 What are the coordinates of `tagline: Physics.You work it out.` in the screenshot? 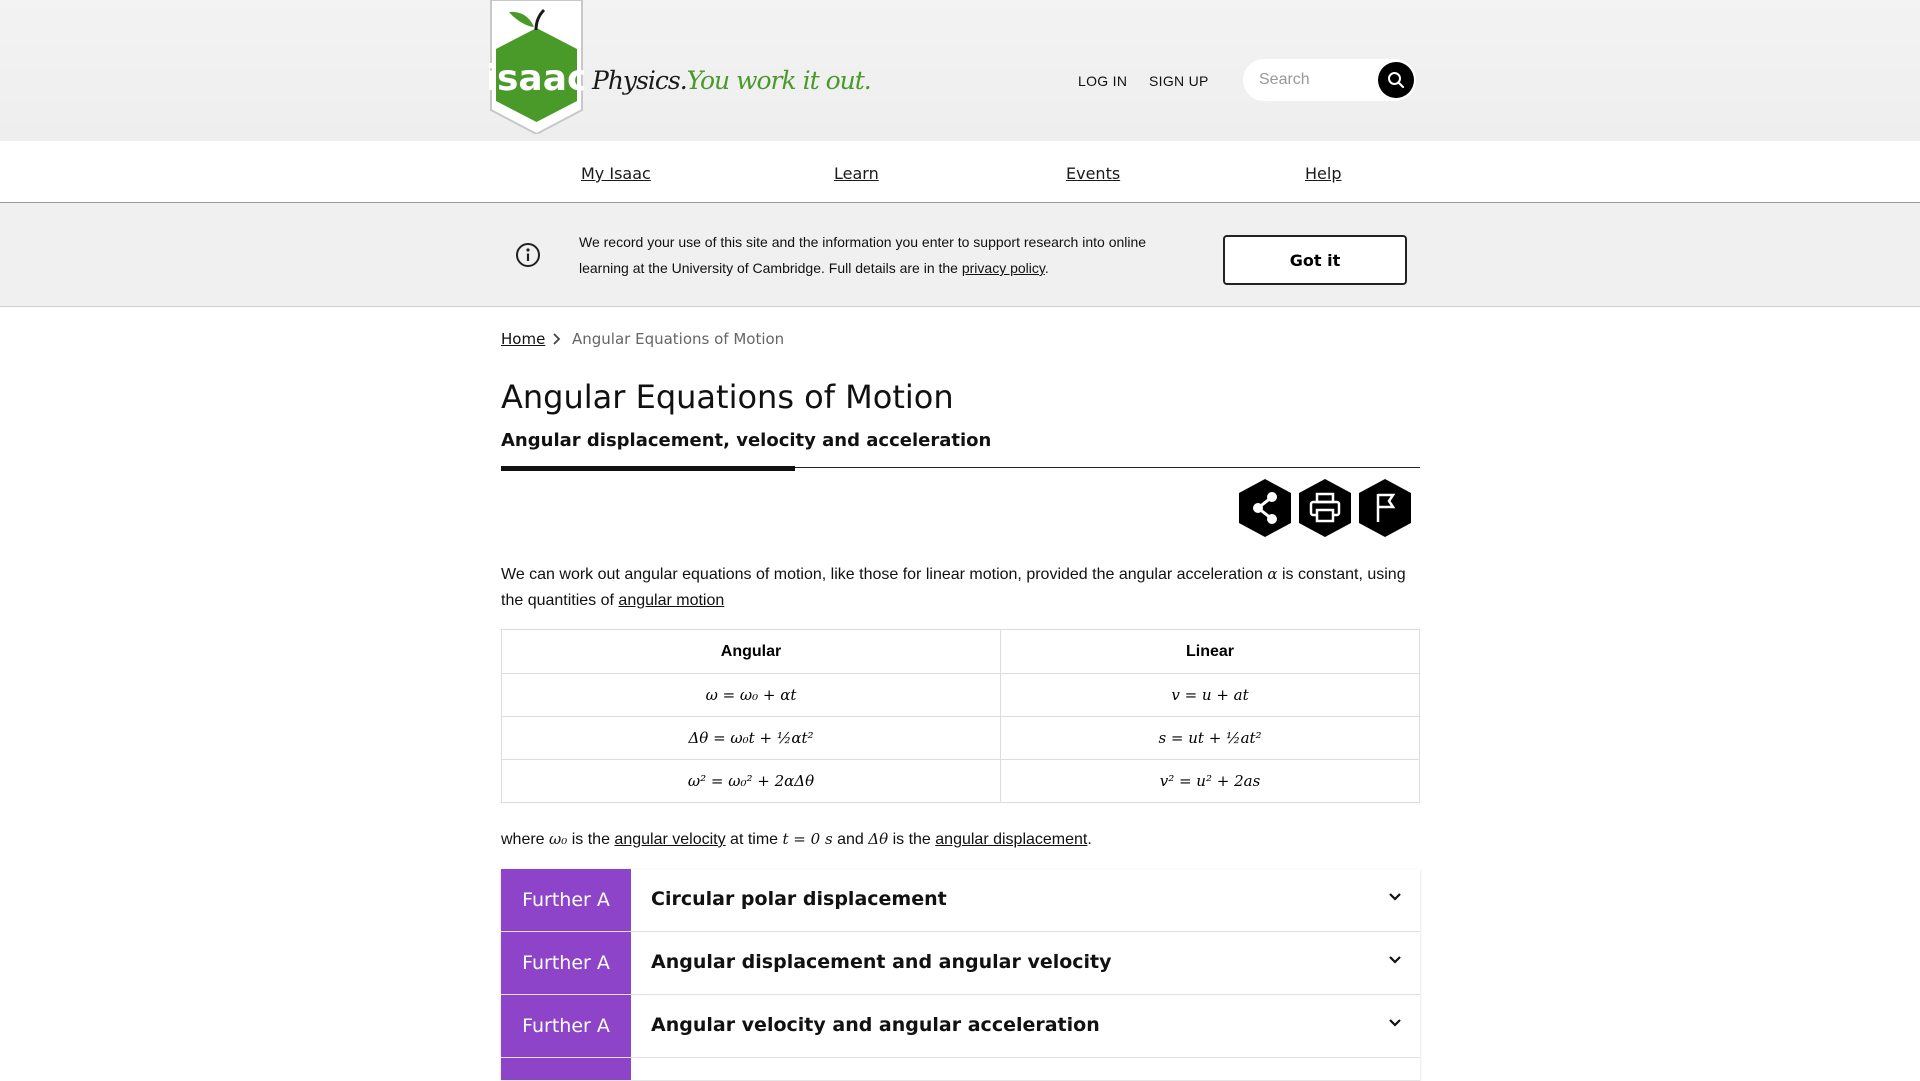 It's located at (732, 80).